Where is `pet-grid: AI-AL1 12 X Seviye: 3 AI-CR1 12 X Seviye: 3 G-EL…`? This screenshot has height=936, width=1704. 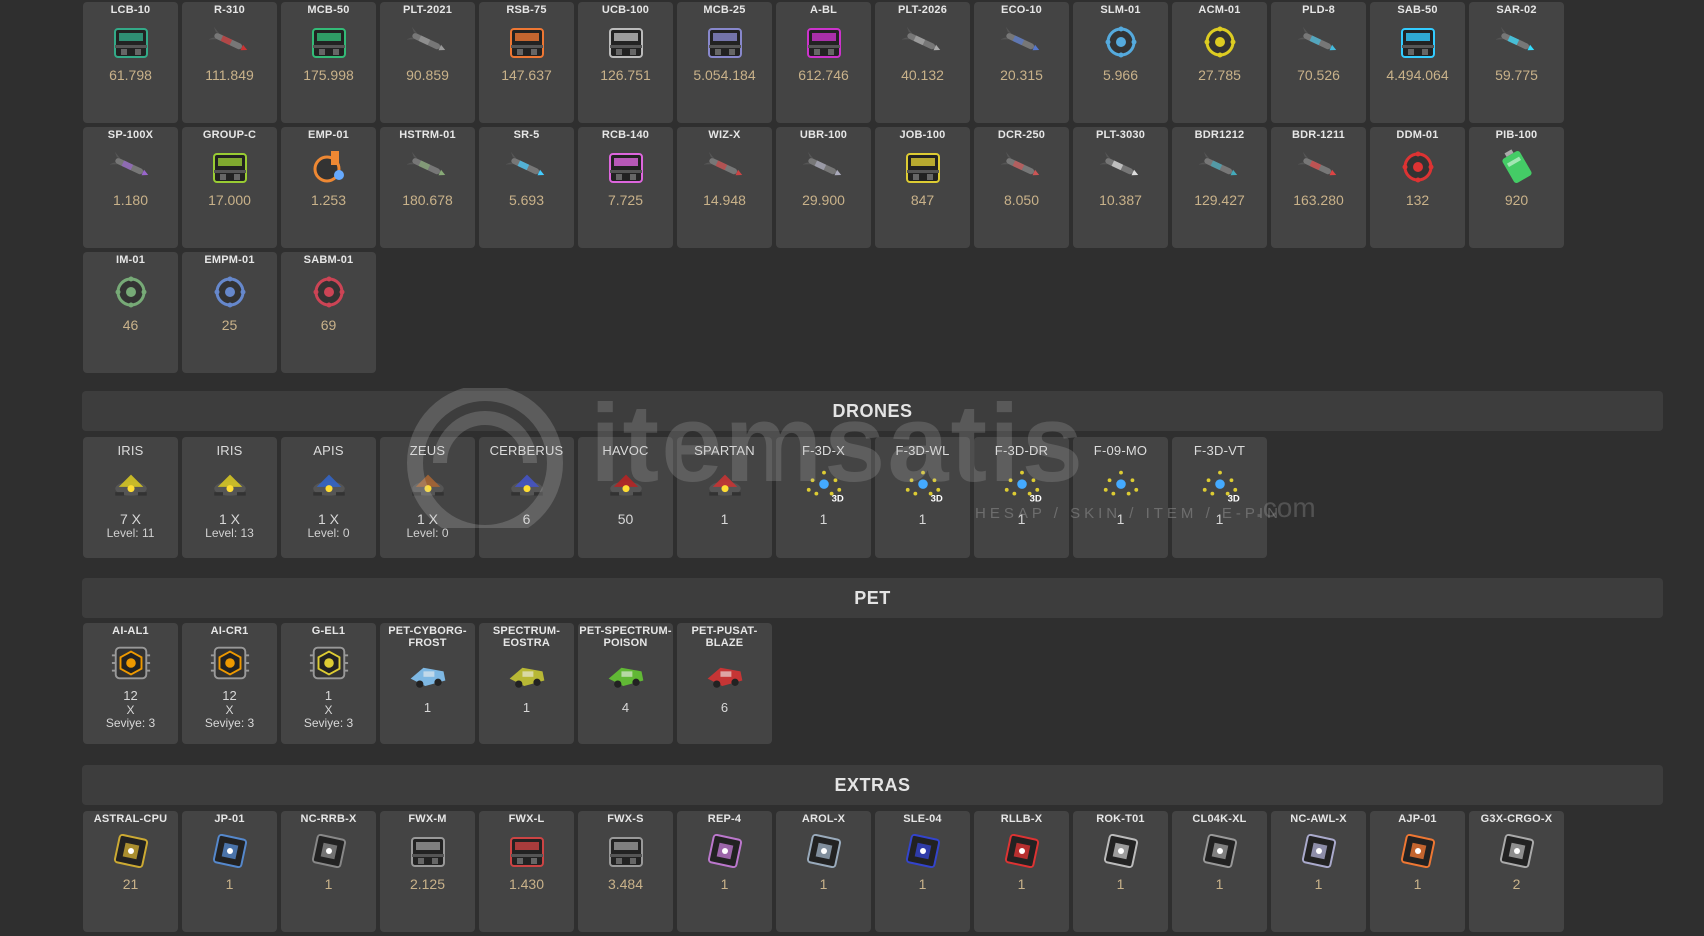
pet-grid: AI-AL1 12 X Seviye: 3 AI-CR1 12 X Seviye: 3 G-EL… is located at coordinates (873, 685).